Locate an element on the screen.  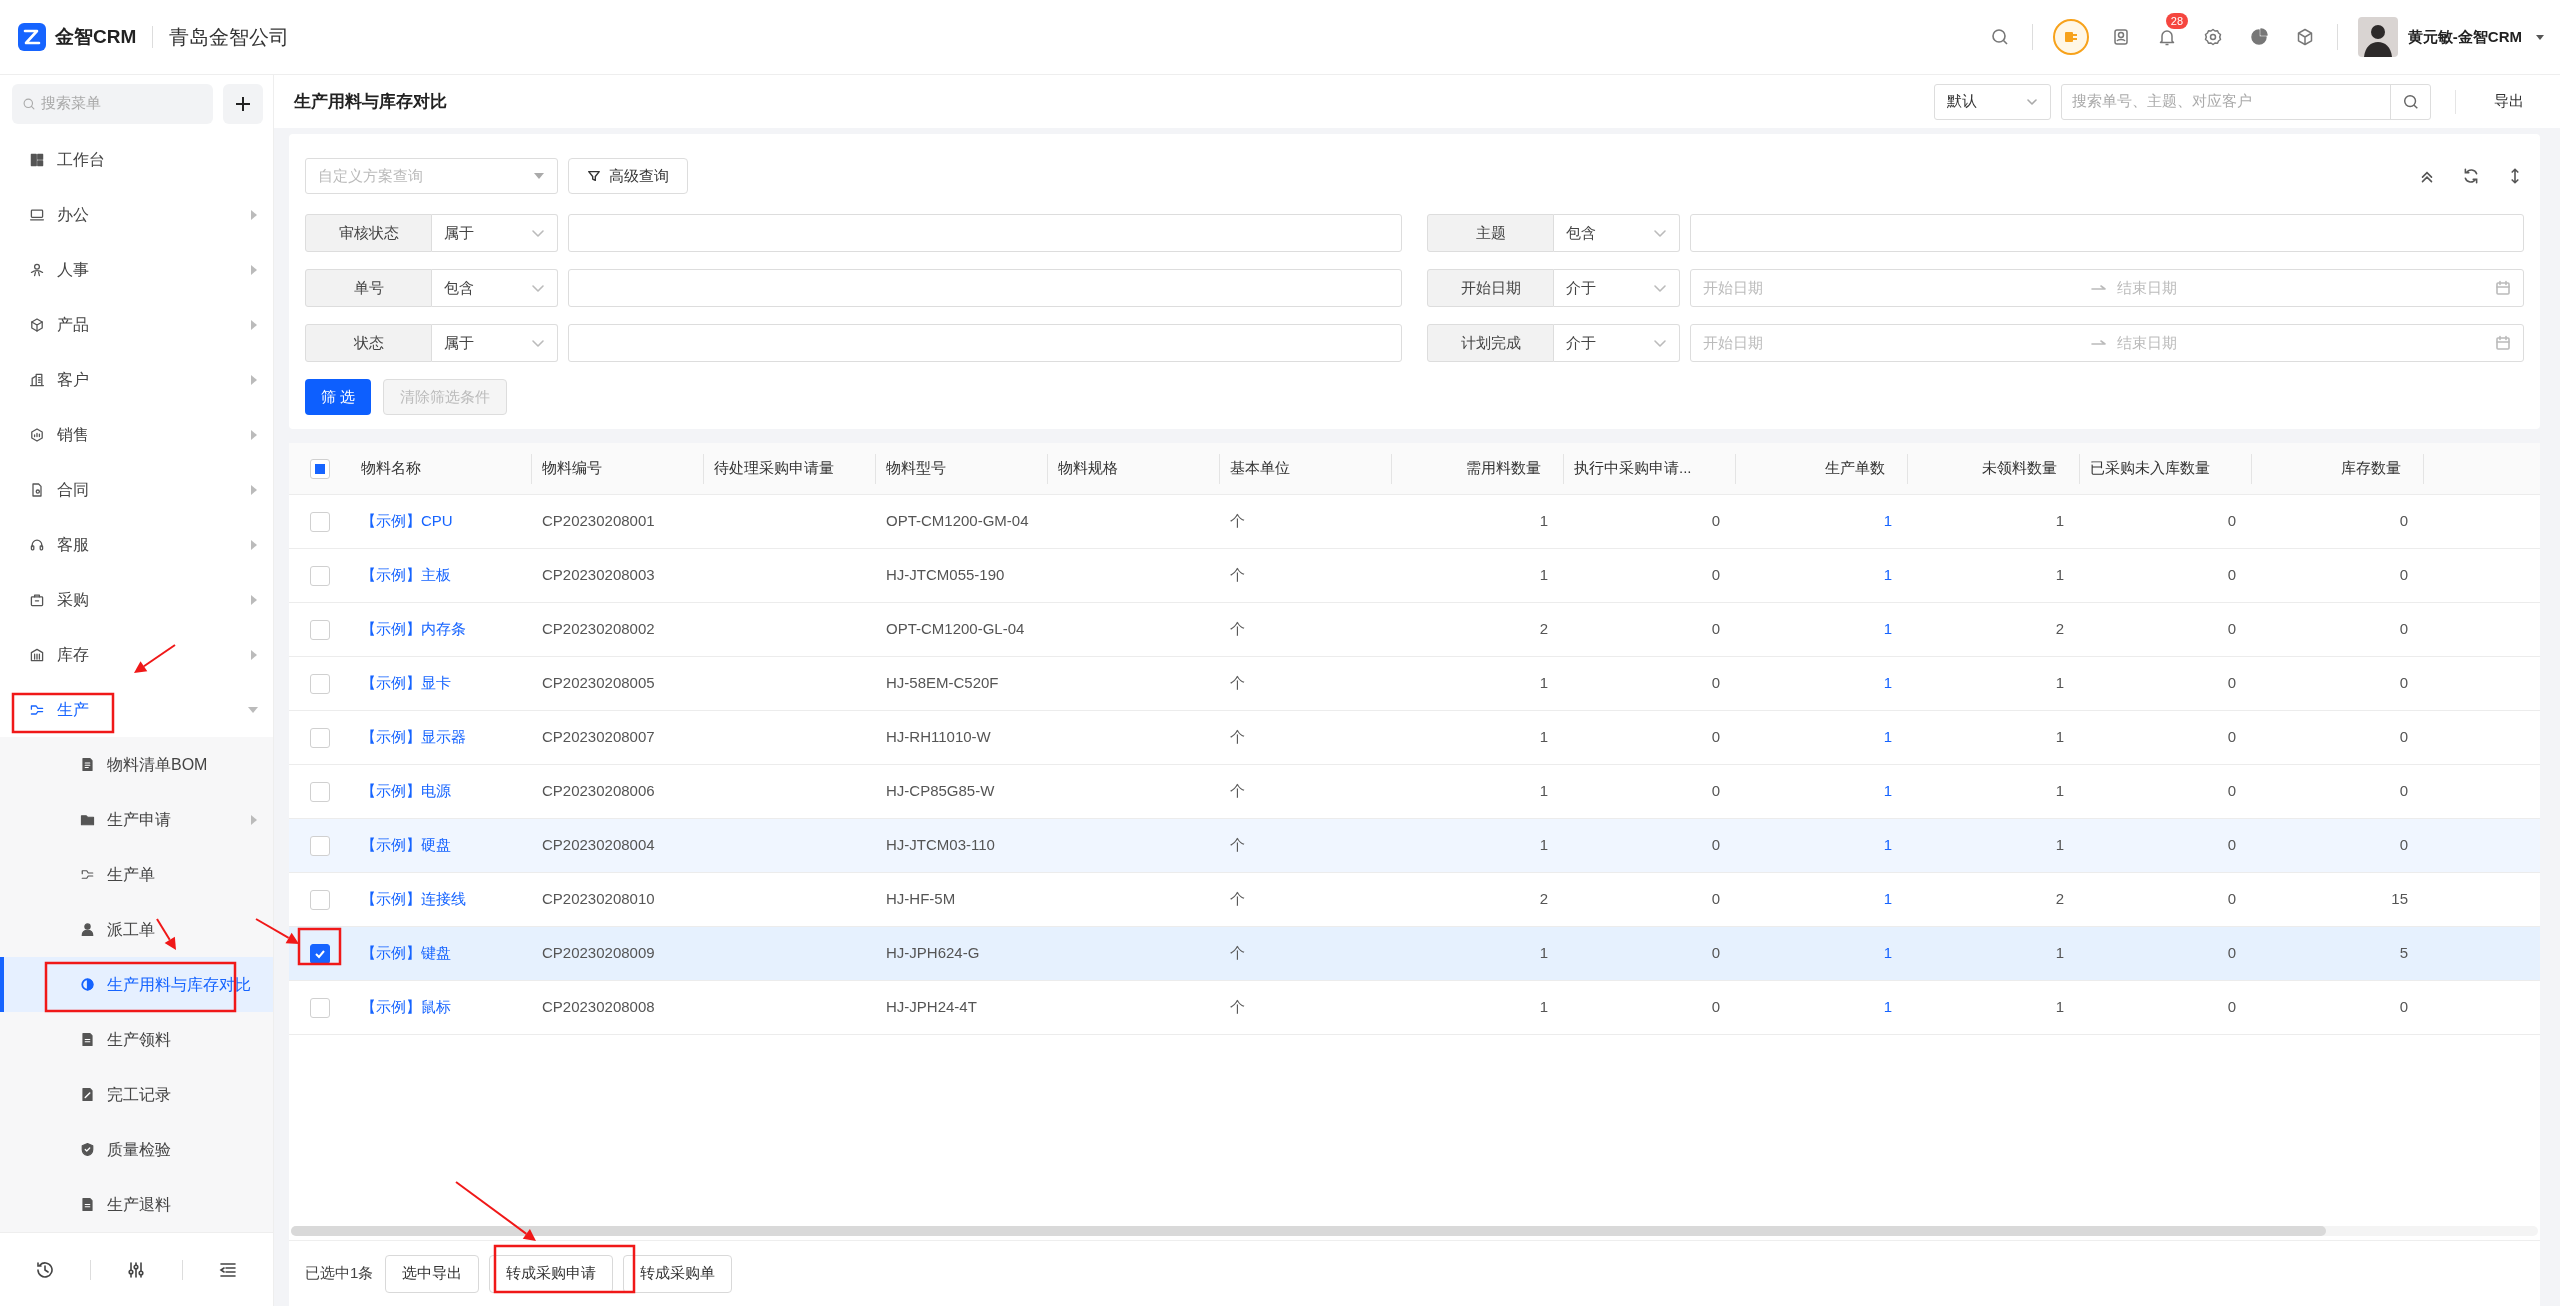
menu-item: 销售 is located at coordinates (136, 434).